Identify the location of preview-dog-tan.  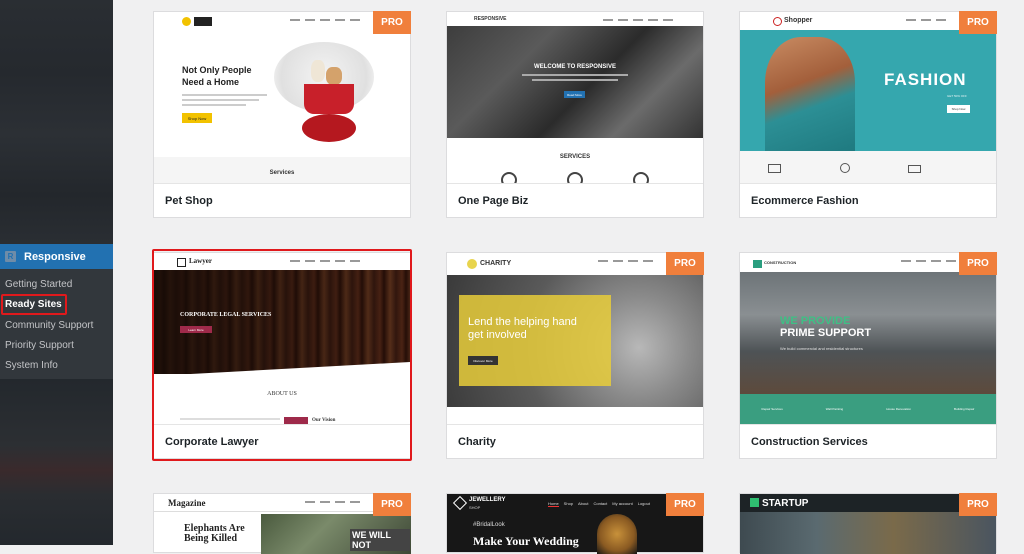
(334, 76).